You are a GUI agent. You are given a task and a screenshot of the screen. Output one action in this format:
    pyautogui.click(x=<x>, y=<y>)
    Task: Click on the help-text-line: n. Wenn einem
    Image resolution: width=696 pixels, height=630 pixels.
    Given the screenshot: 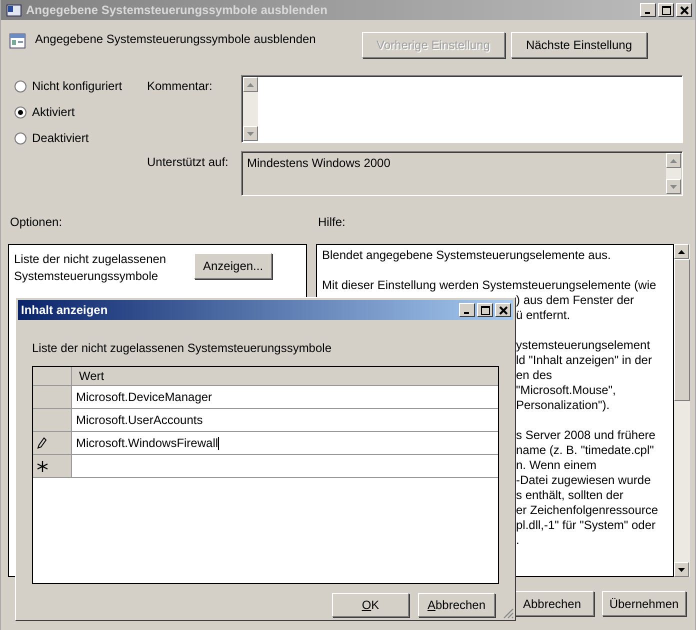 What is the action you would take?
    pyautogui.click(x=556, y=465)
    